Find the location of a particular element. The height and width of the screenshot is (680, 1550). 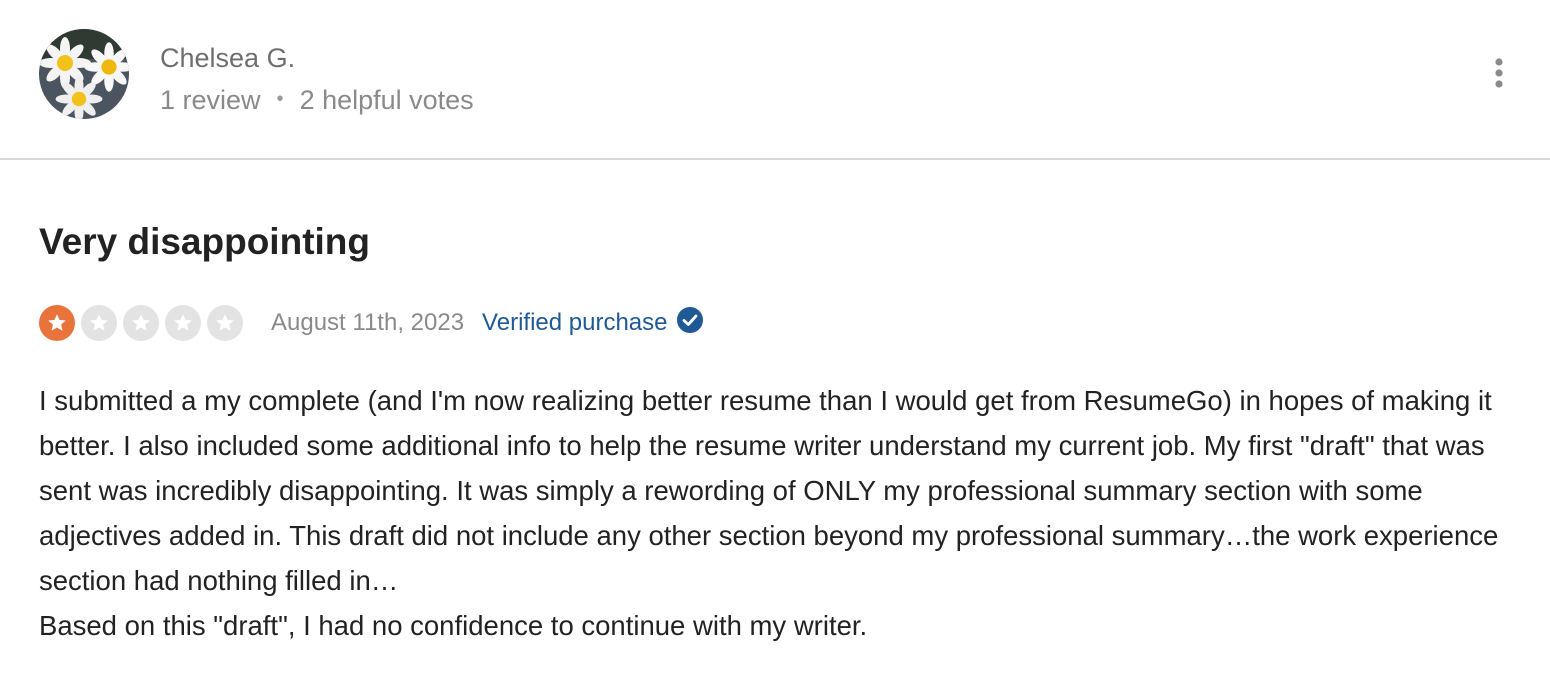

reviewer-stats: 1 review • 2 helpful votes is located at coordinates (317, 101).